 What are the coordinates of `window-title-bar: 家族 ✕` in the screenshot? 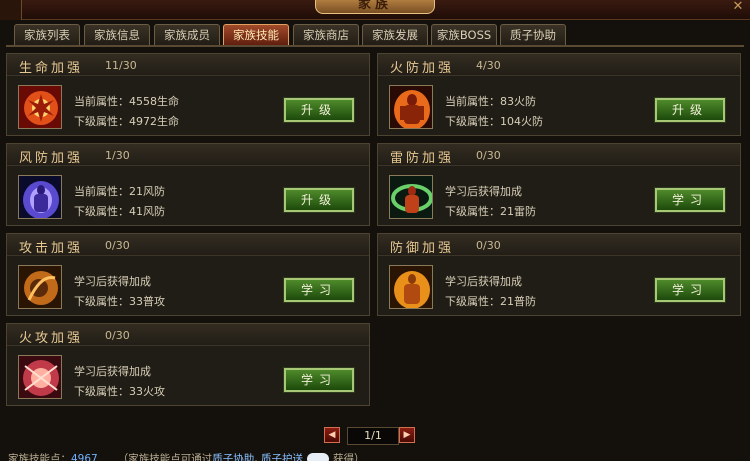 It's located at (375, 10).